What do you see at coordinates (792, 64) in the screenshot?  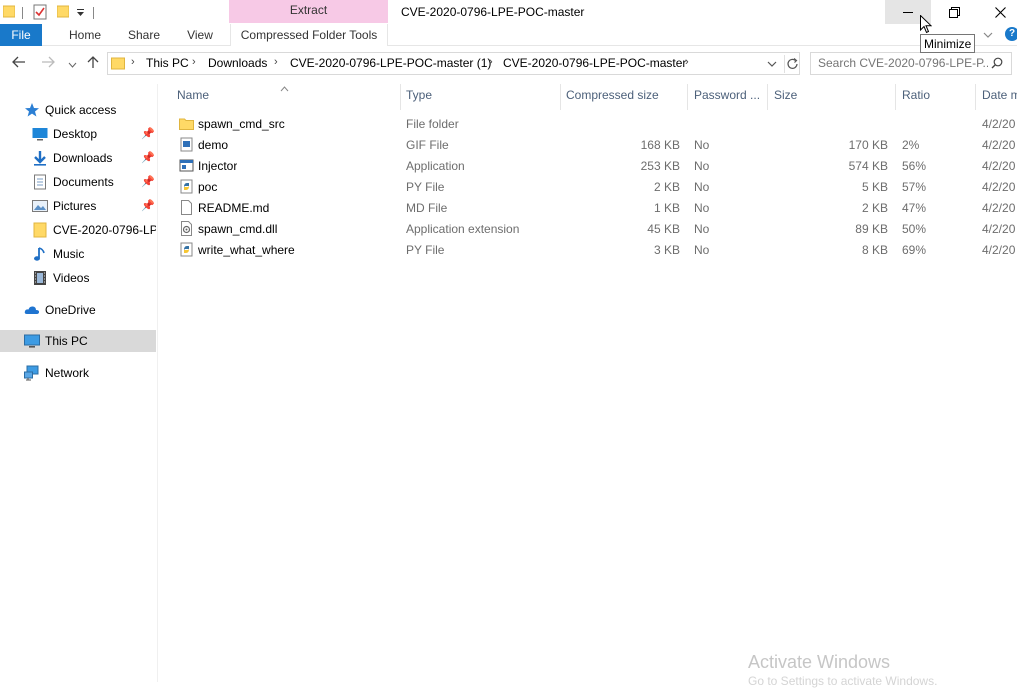 I see `refresh-button` at bounding box center [792, 64].